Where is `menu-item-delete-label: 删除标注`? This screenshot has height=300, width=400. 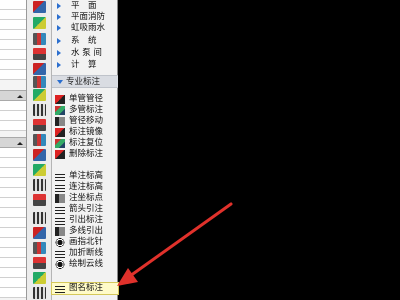 menu-item-delete-label: 删除标注 is located at coordinates (85, 154).